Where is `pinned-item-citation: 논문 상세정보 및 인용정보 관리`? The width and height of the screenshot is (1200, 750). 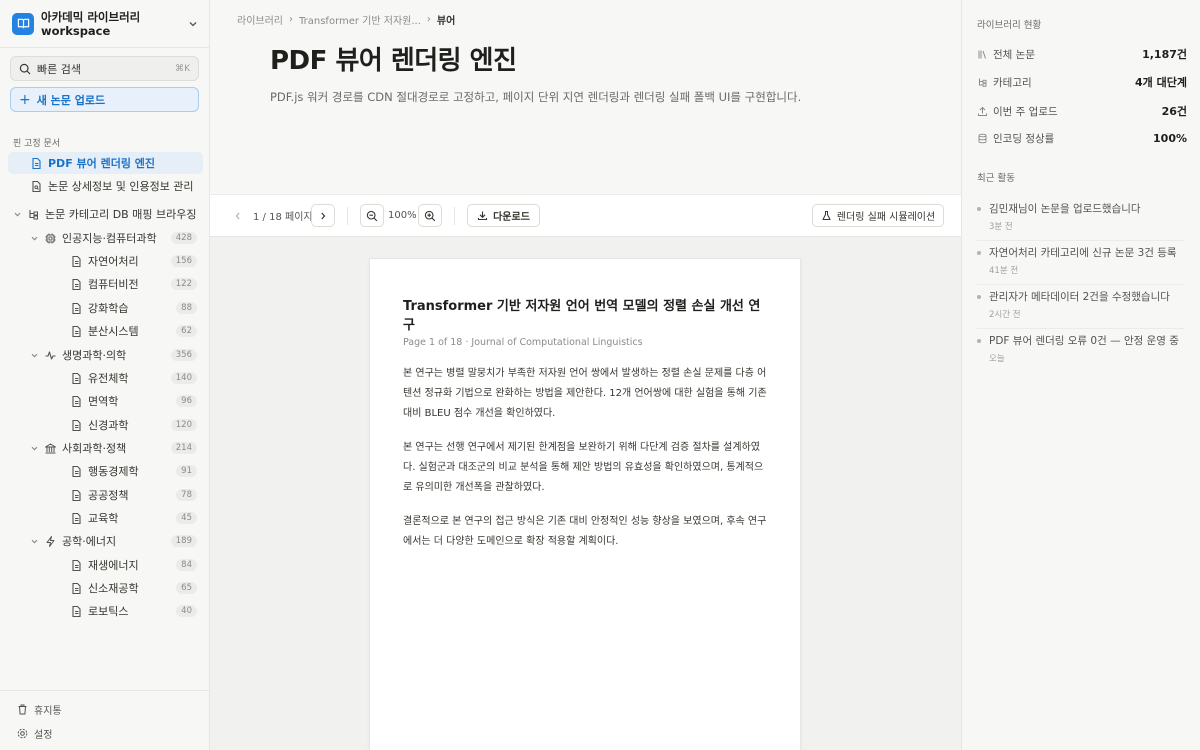 pinned-item-citation: 논문 상세정보 및 인용정보 관리 is located at coordinates (105, 186).